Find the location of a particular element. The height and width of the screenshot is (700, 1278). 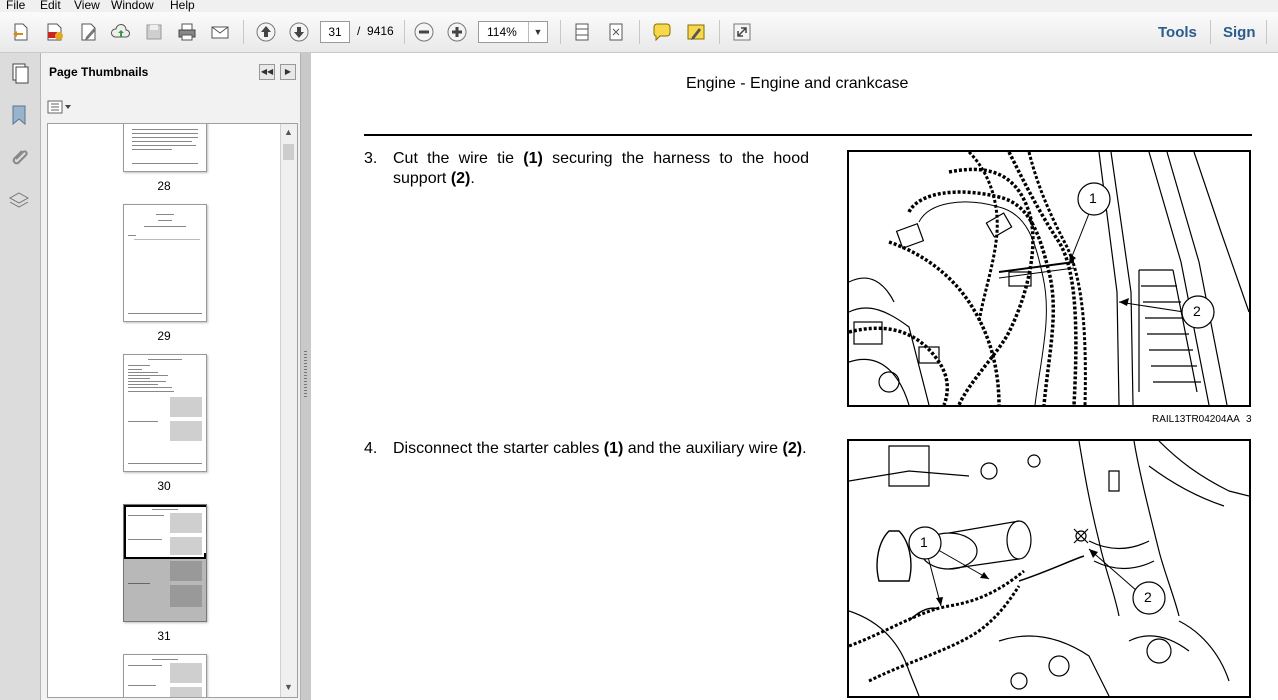

menu-view: View is located at coordinates (87, 6).